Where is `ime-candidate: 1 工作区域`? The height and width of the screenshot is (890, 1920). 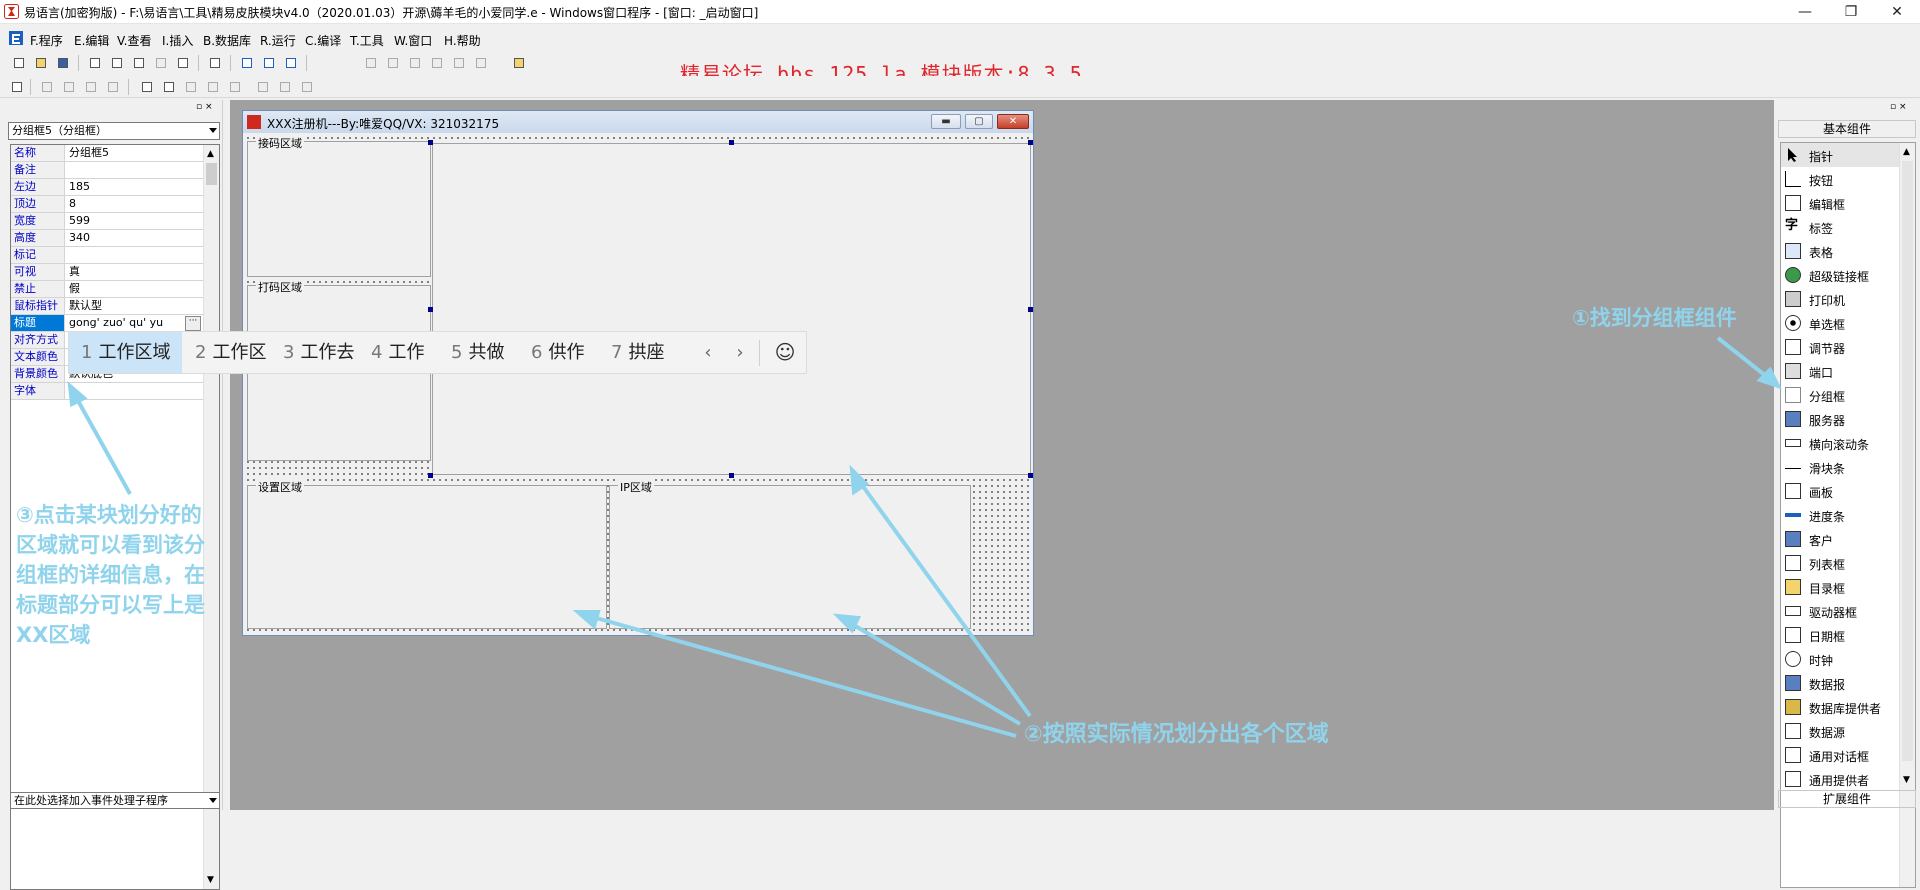 ime-candidate: 1 工作区域 is located at coordinates (126, 352).